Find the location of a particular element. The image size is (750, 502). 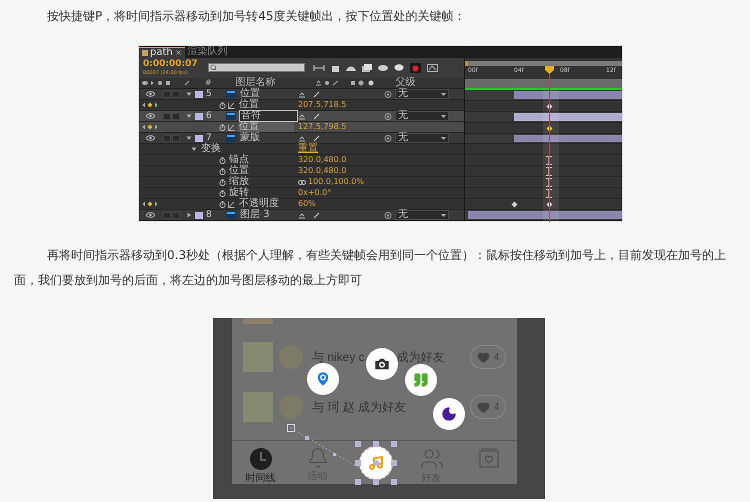

layer-row: 8 图层 3 无 is located at coordinates (301, 215).